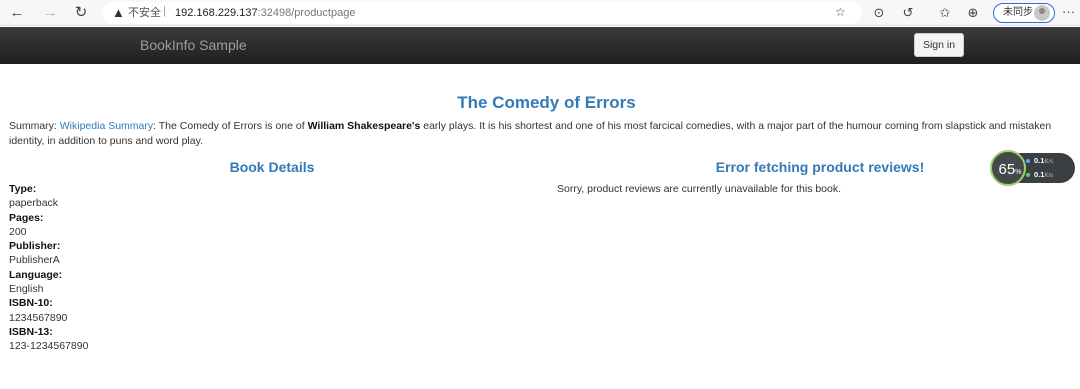  What do you see at coordinates (973, 13) in the screenshot?
I see `collections-icon: ⊕` at bounding box center [973, 13].